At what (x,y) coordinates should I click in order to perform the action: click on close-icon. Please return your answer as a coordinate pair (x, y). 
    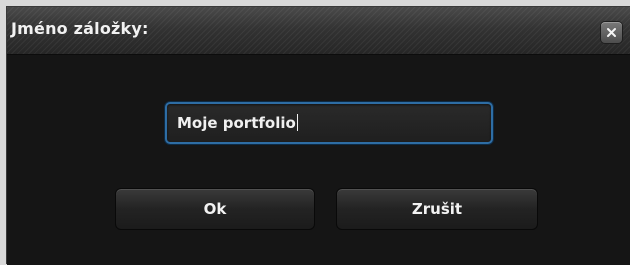
    Looking at the image, I should click on (611, 32).